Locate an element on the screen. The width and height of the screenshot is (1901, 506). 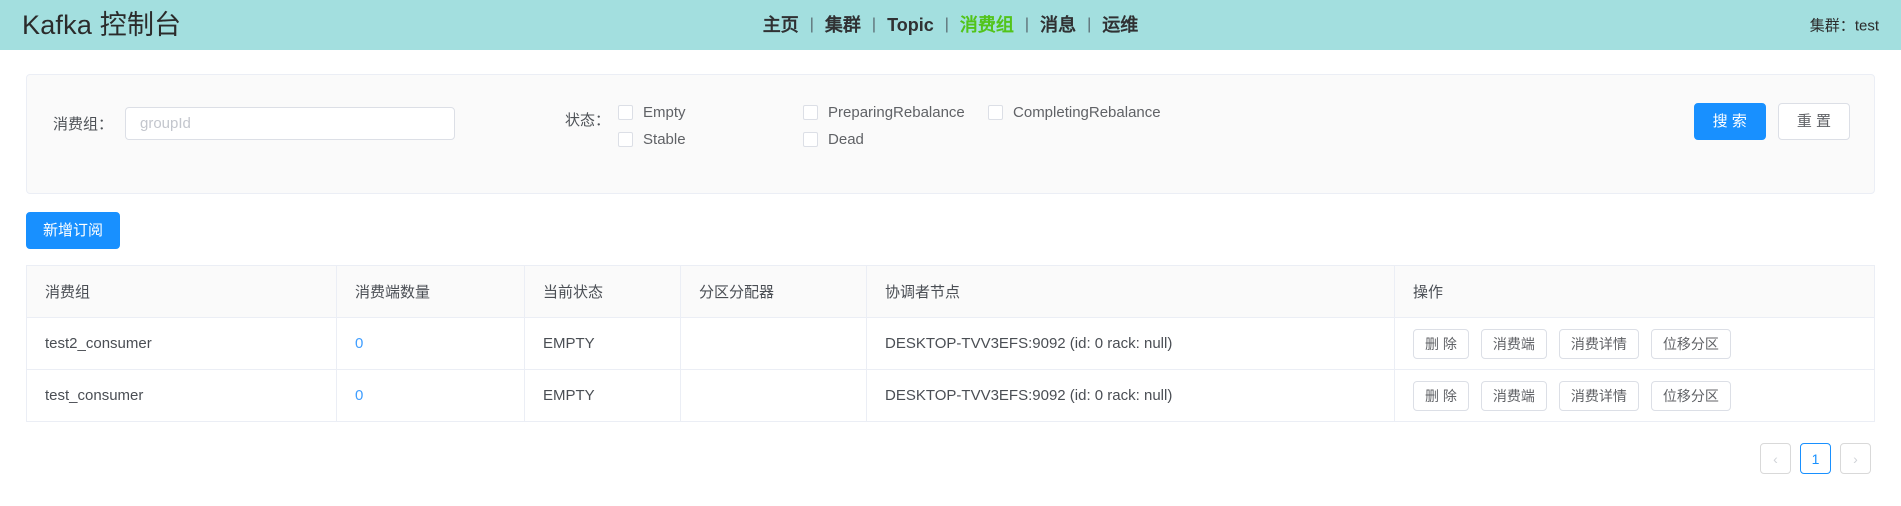
main-nav: 主页 | 集群 | Topic | 消费组 | 消息 | 运维 is located at coordinates (950, 25).